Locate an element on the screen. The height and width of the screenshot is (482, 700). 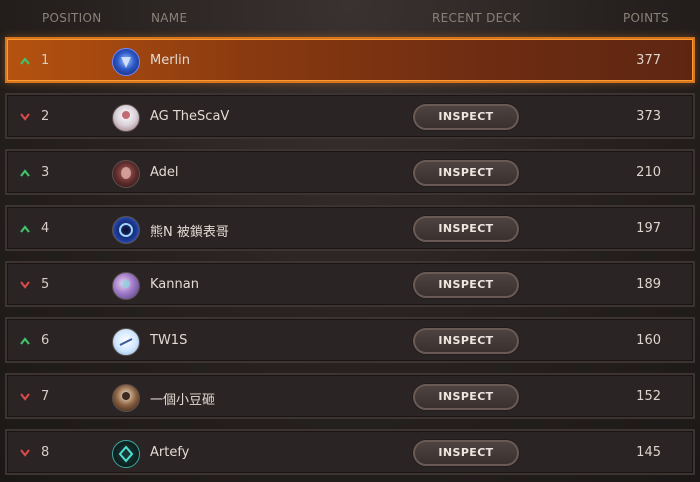
leaderboard-row: 3 Adel INSPECT 210 is located at coordinates (350, 172).